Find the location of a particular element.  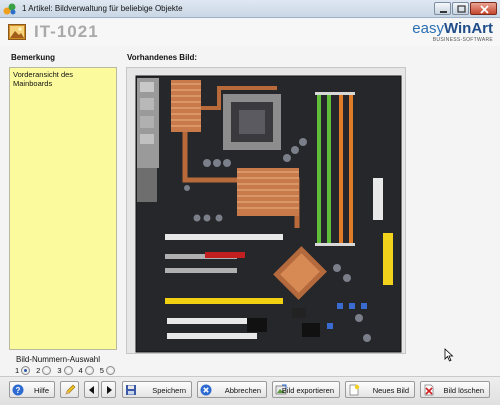

image-number-option-3: 3 is located at coordinates (65, 370).